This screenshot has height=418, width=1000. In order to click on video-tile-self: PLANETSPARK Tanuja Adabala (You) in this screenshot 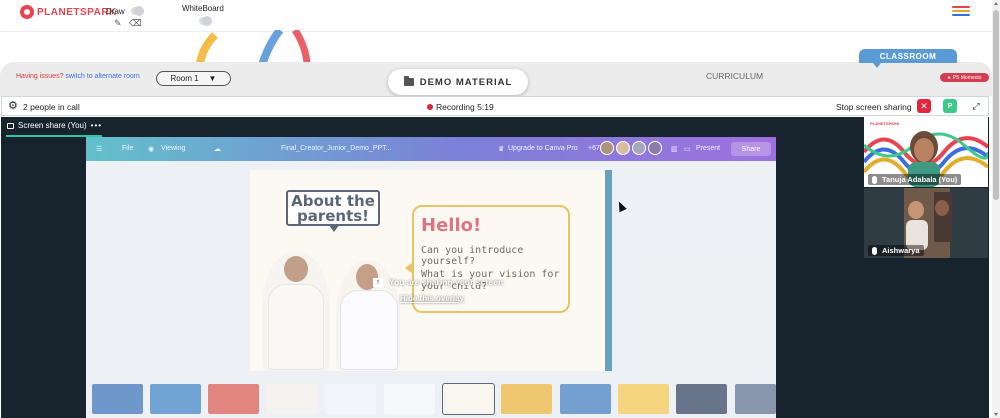, I will do `click(926, 152)`.